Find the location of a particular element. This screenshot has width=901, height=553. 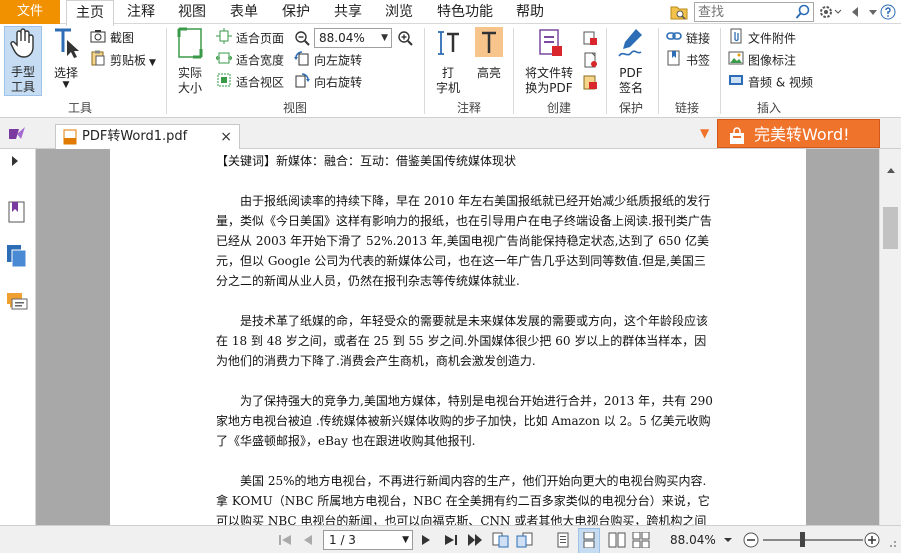

vertical-scrollbar is located at coordinates (890, 337).